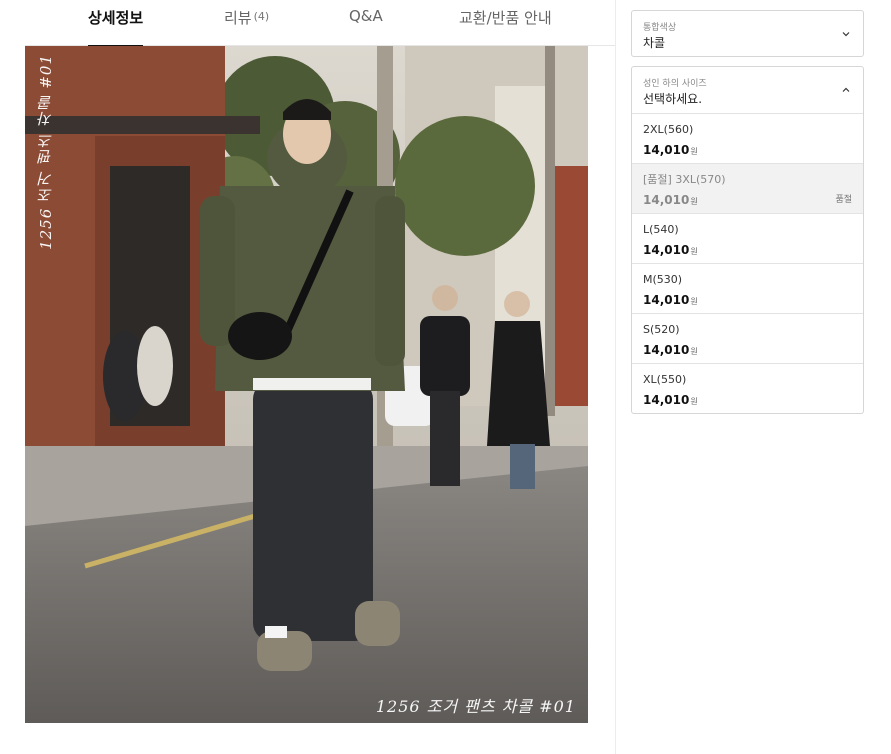 This screenshot has height=754, width=891. I want to click on size-option-2xl: 2XL(560) 14,010원, so click(747, 138).